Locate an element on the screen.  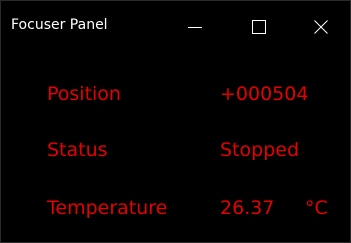
status-value: Stopped is located at coordinates (260, 150).